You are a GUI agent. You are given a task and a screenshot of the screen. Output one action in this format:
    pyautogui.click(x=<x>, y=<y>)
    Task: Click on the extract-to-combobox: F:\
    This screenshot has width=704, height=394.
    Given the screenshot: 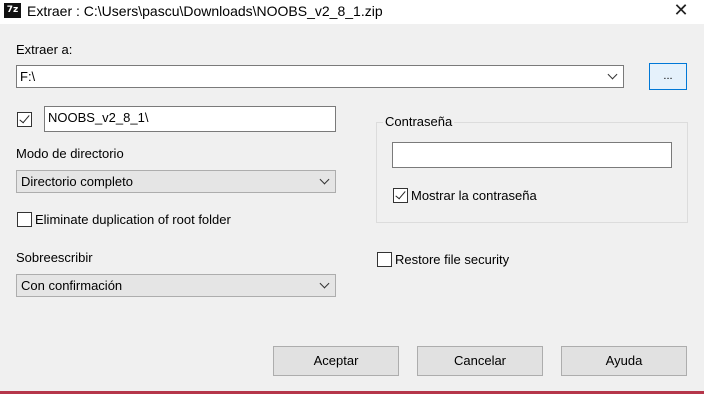 What is the action you would take?
    pyautogui.click(x=320, y=76)
    